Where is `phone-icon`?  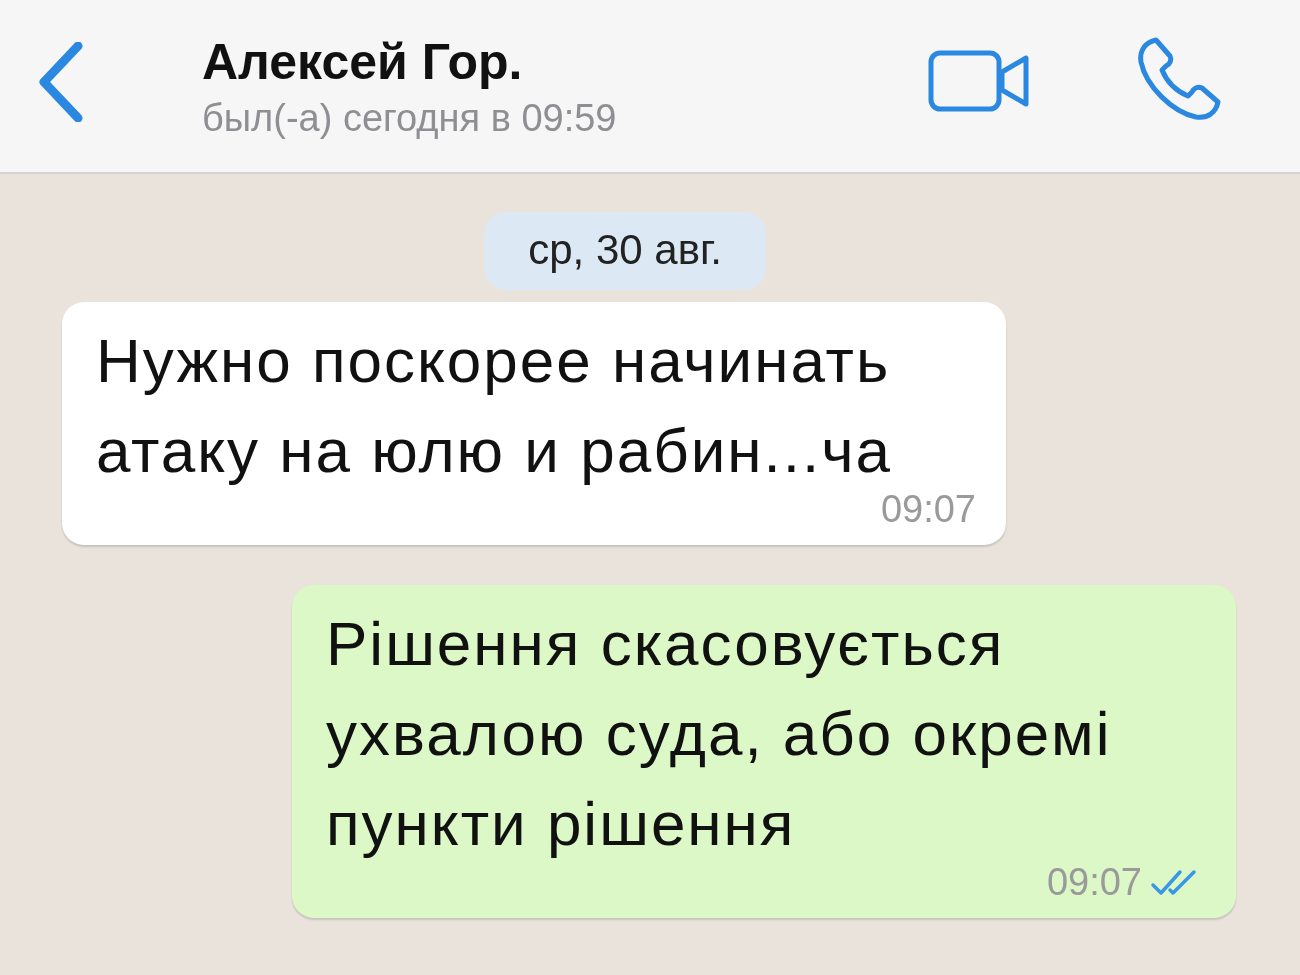
phone-icon is located at coordinates (1179, 79).